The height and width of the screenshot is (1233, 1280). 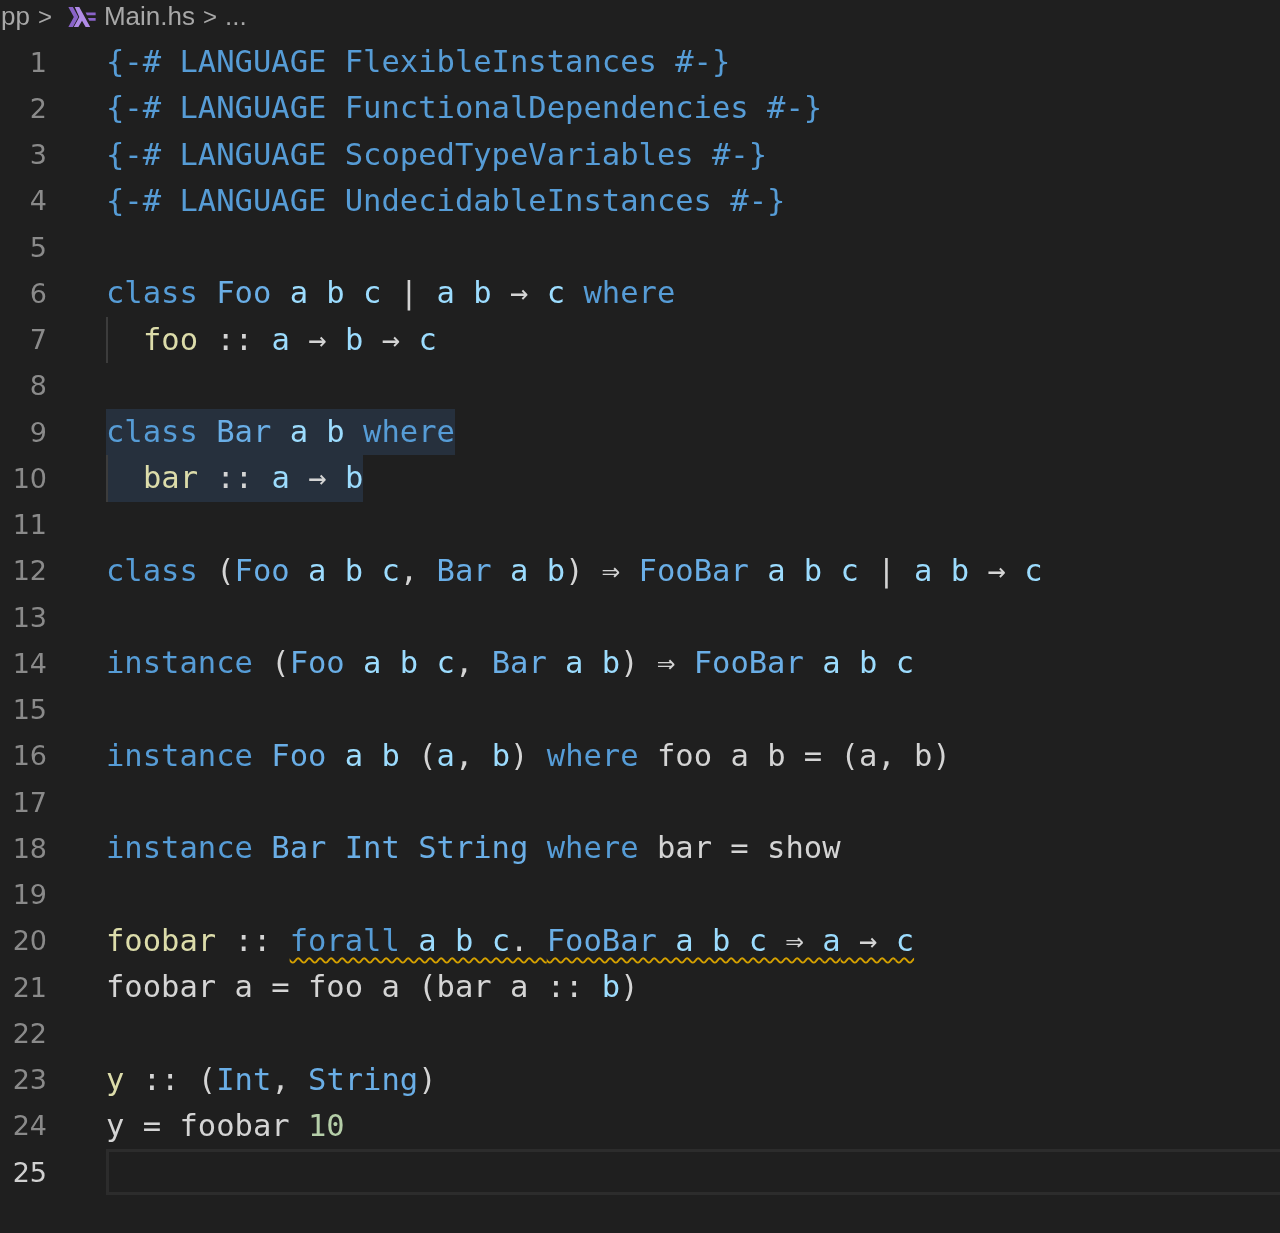 I want to click on line-number: 17, so click(x=29, y=802).